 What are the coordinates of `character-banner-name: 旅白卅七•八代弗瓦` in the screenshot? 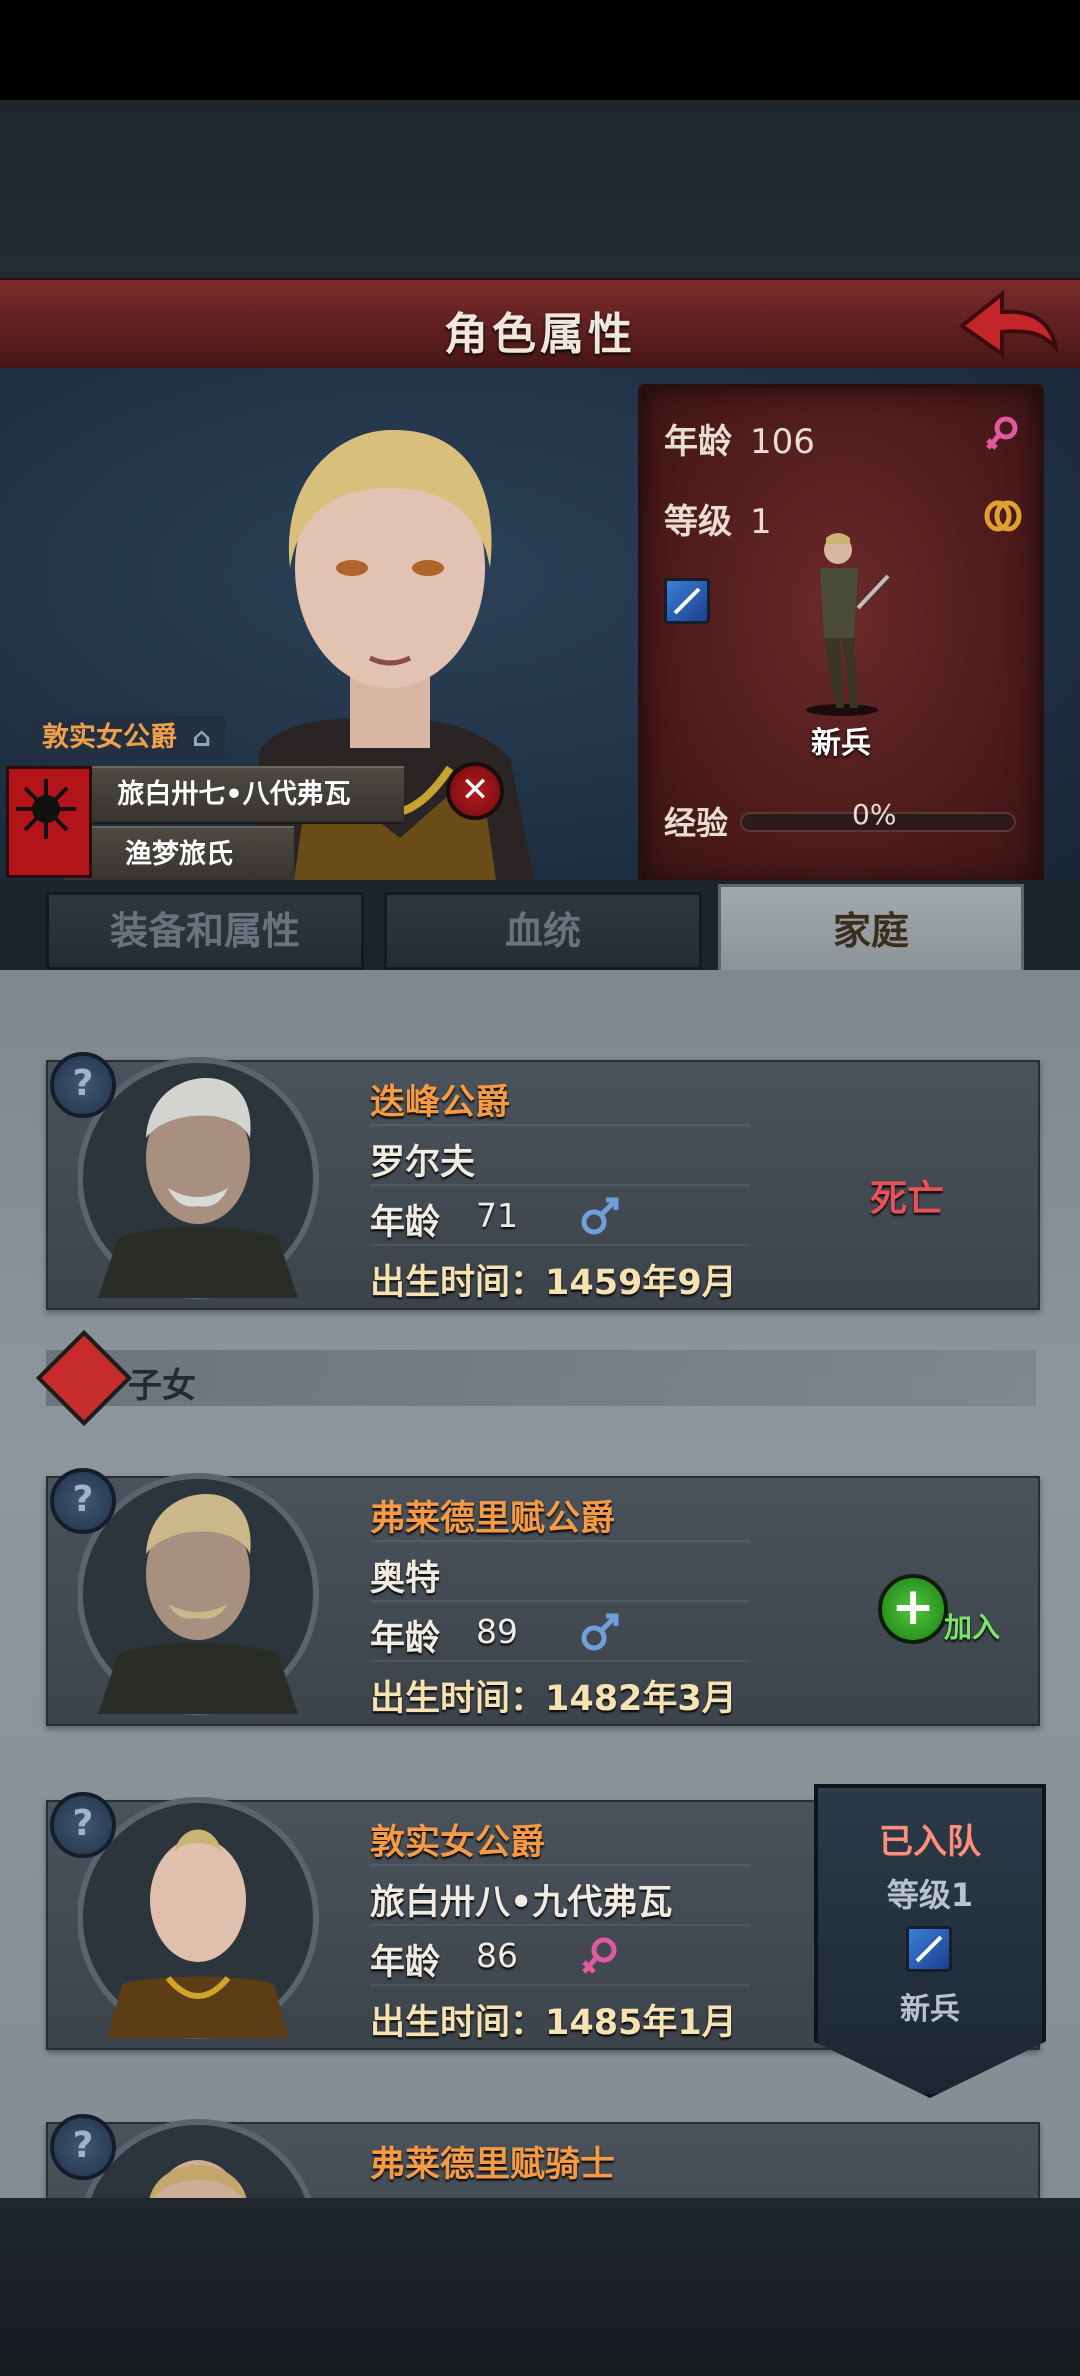 It's located at (234, 795).